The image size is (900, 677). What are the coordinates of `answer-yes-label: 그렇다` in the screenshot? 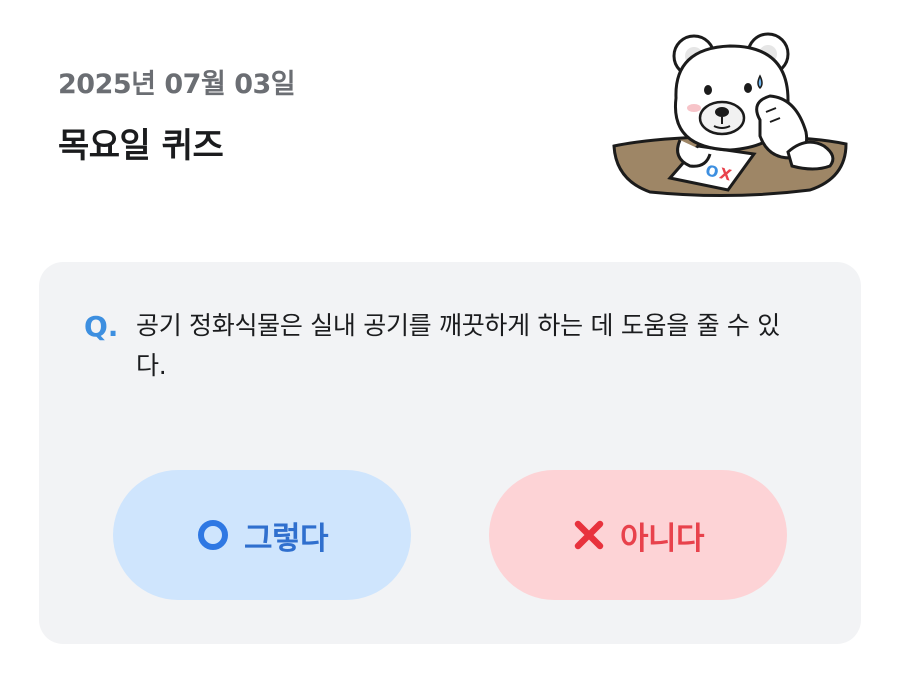 It's located at (286, 538).